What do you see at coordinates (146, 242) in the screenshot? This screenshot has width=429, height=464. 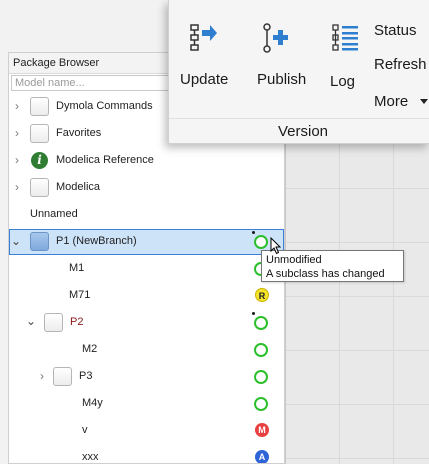 I see `tree-item-p1-newbranch: ⌄ P1 (NewBranch)` at bounding box center [146, 242].